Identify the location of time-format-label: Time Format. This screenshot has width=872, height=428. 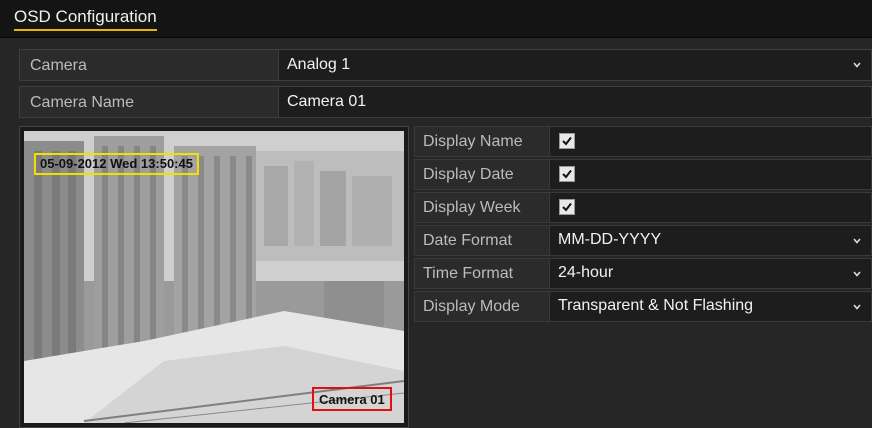
(468, 273).